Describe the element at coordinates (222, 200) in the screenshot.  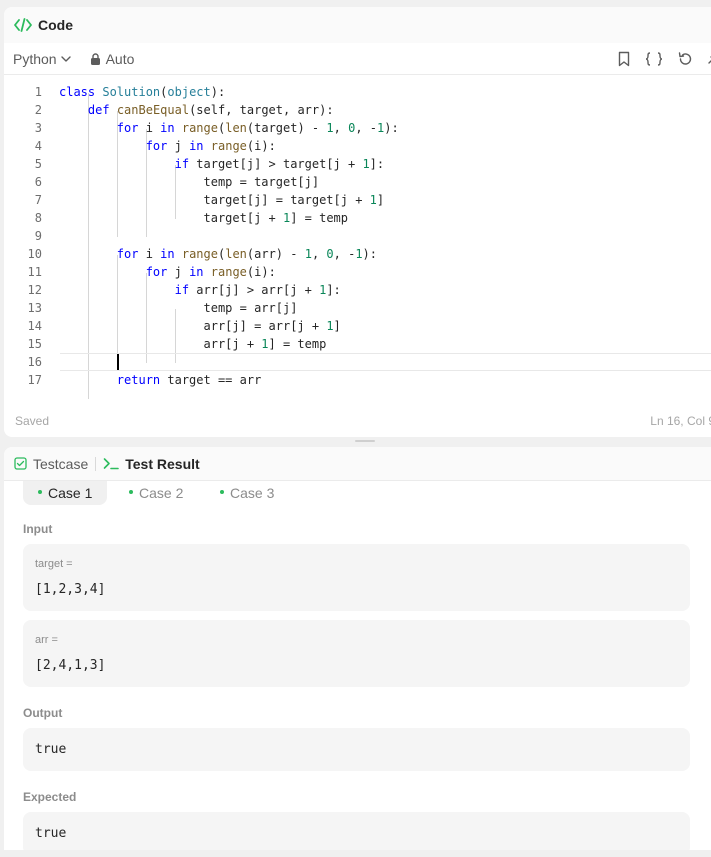
I see `code-text: target[j] = target[j + 1]` at that location.